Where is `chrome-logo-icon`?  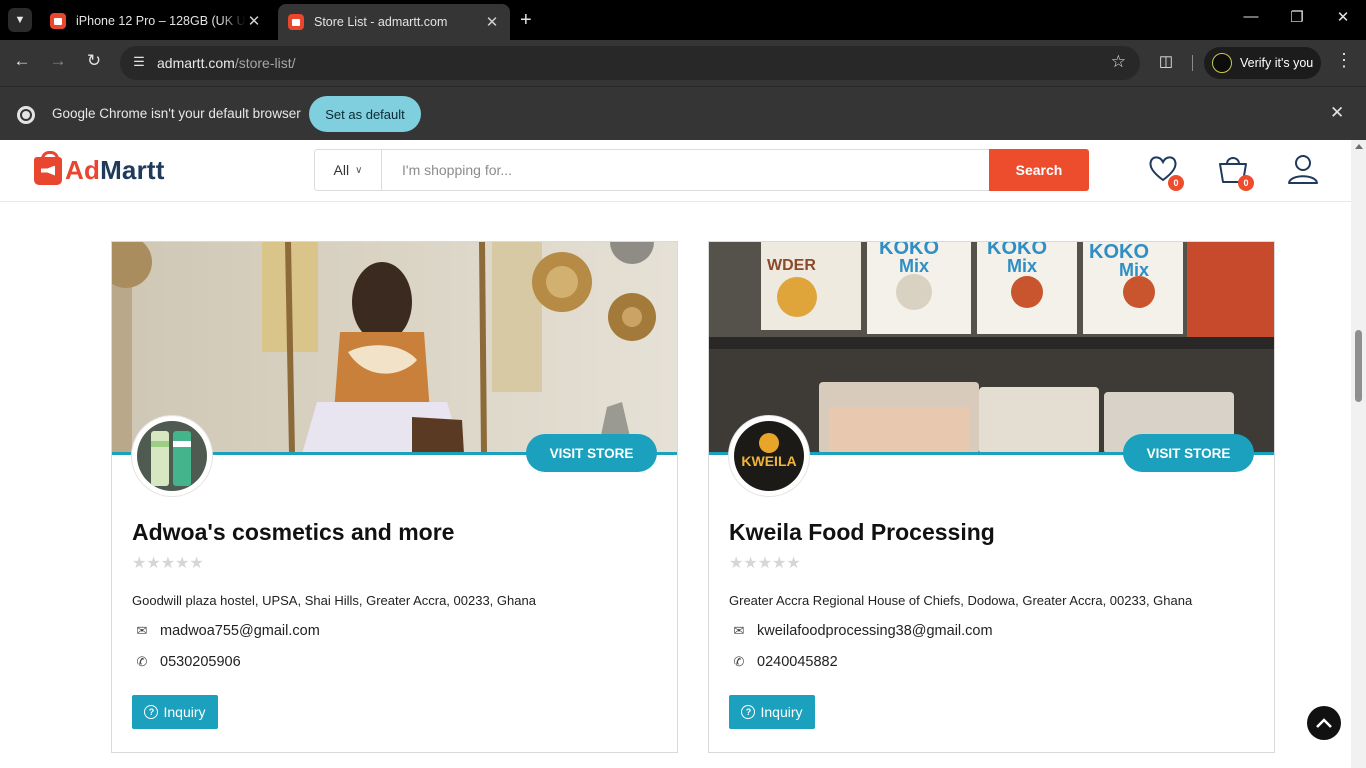 chrome-logo-icon is located at coordinates (26, 115).